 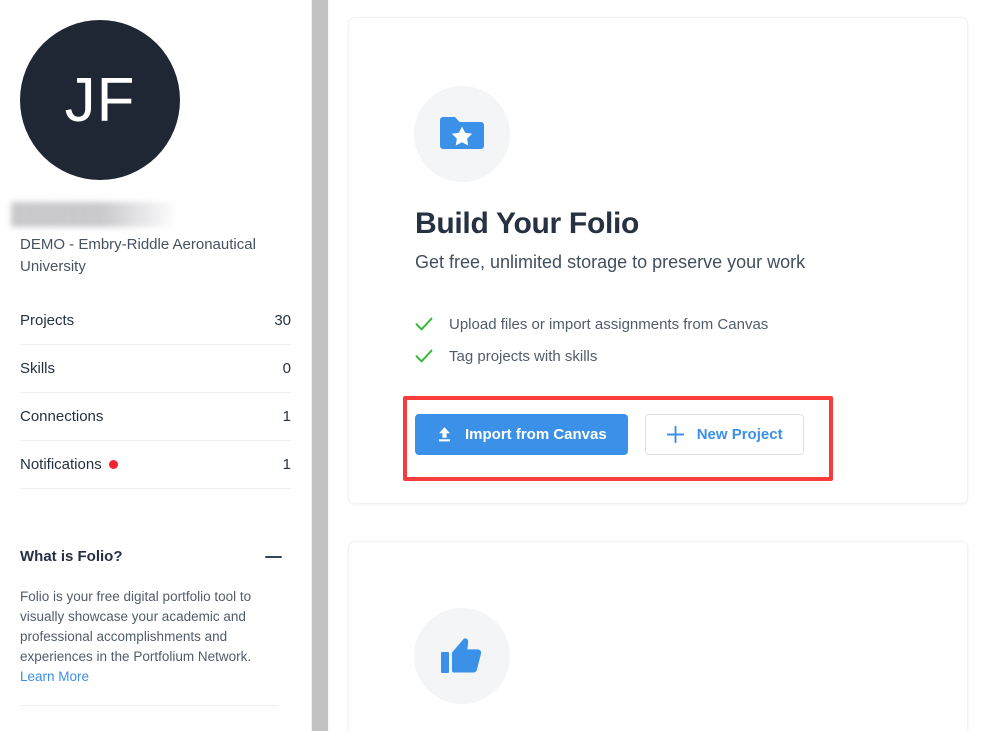 I want to click on thumbs-up-icon, so click(x=462, y=656).